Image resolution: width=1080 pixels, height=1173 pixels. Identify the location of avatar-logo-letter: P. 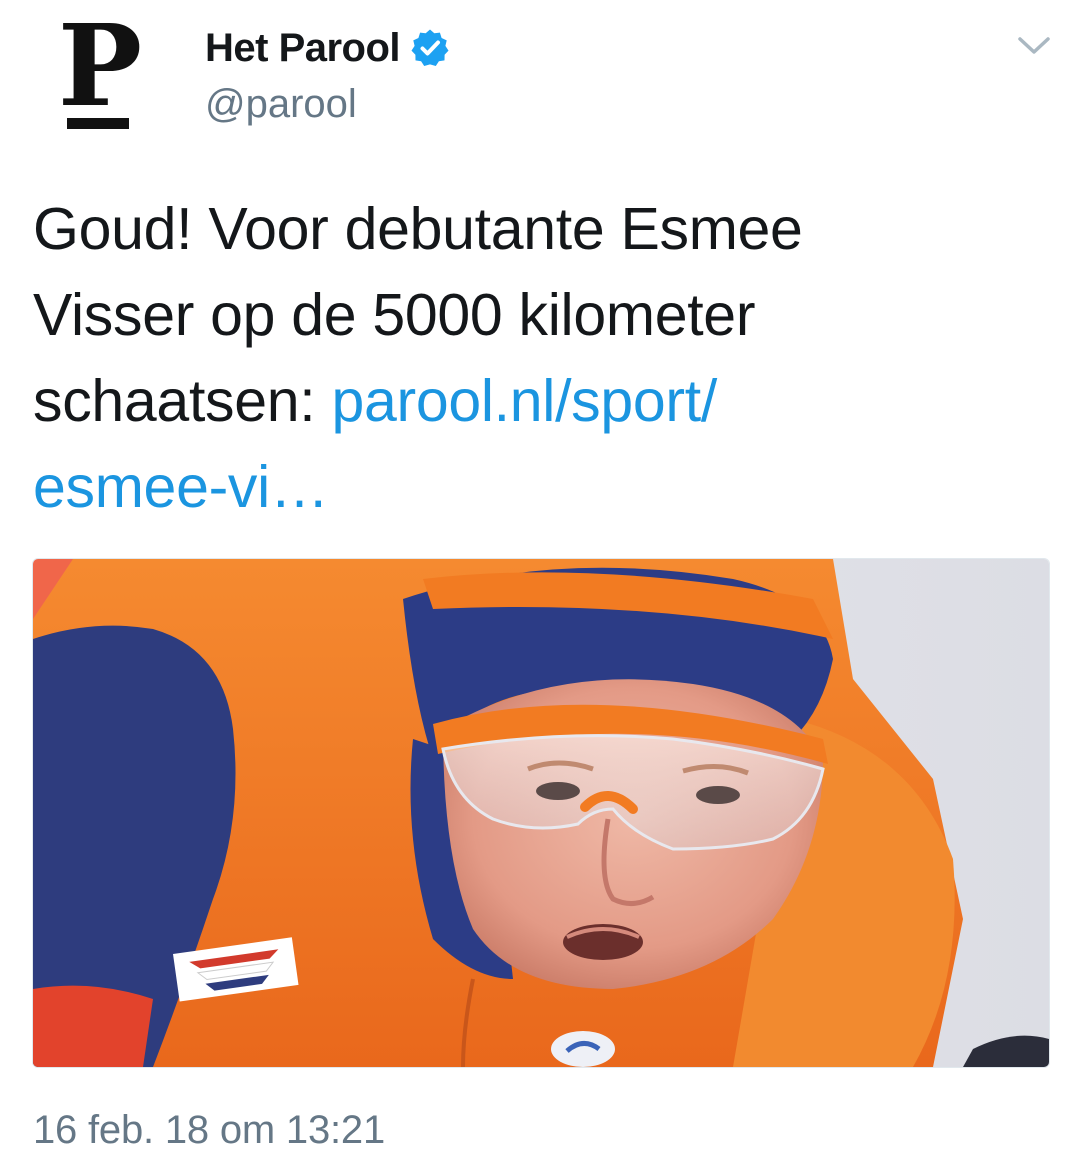
(100, 66).